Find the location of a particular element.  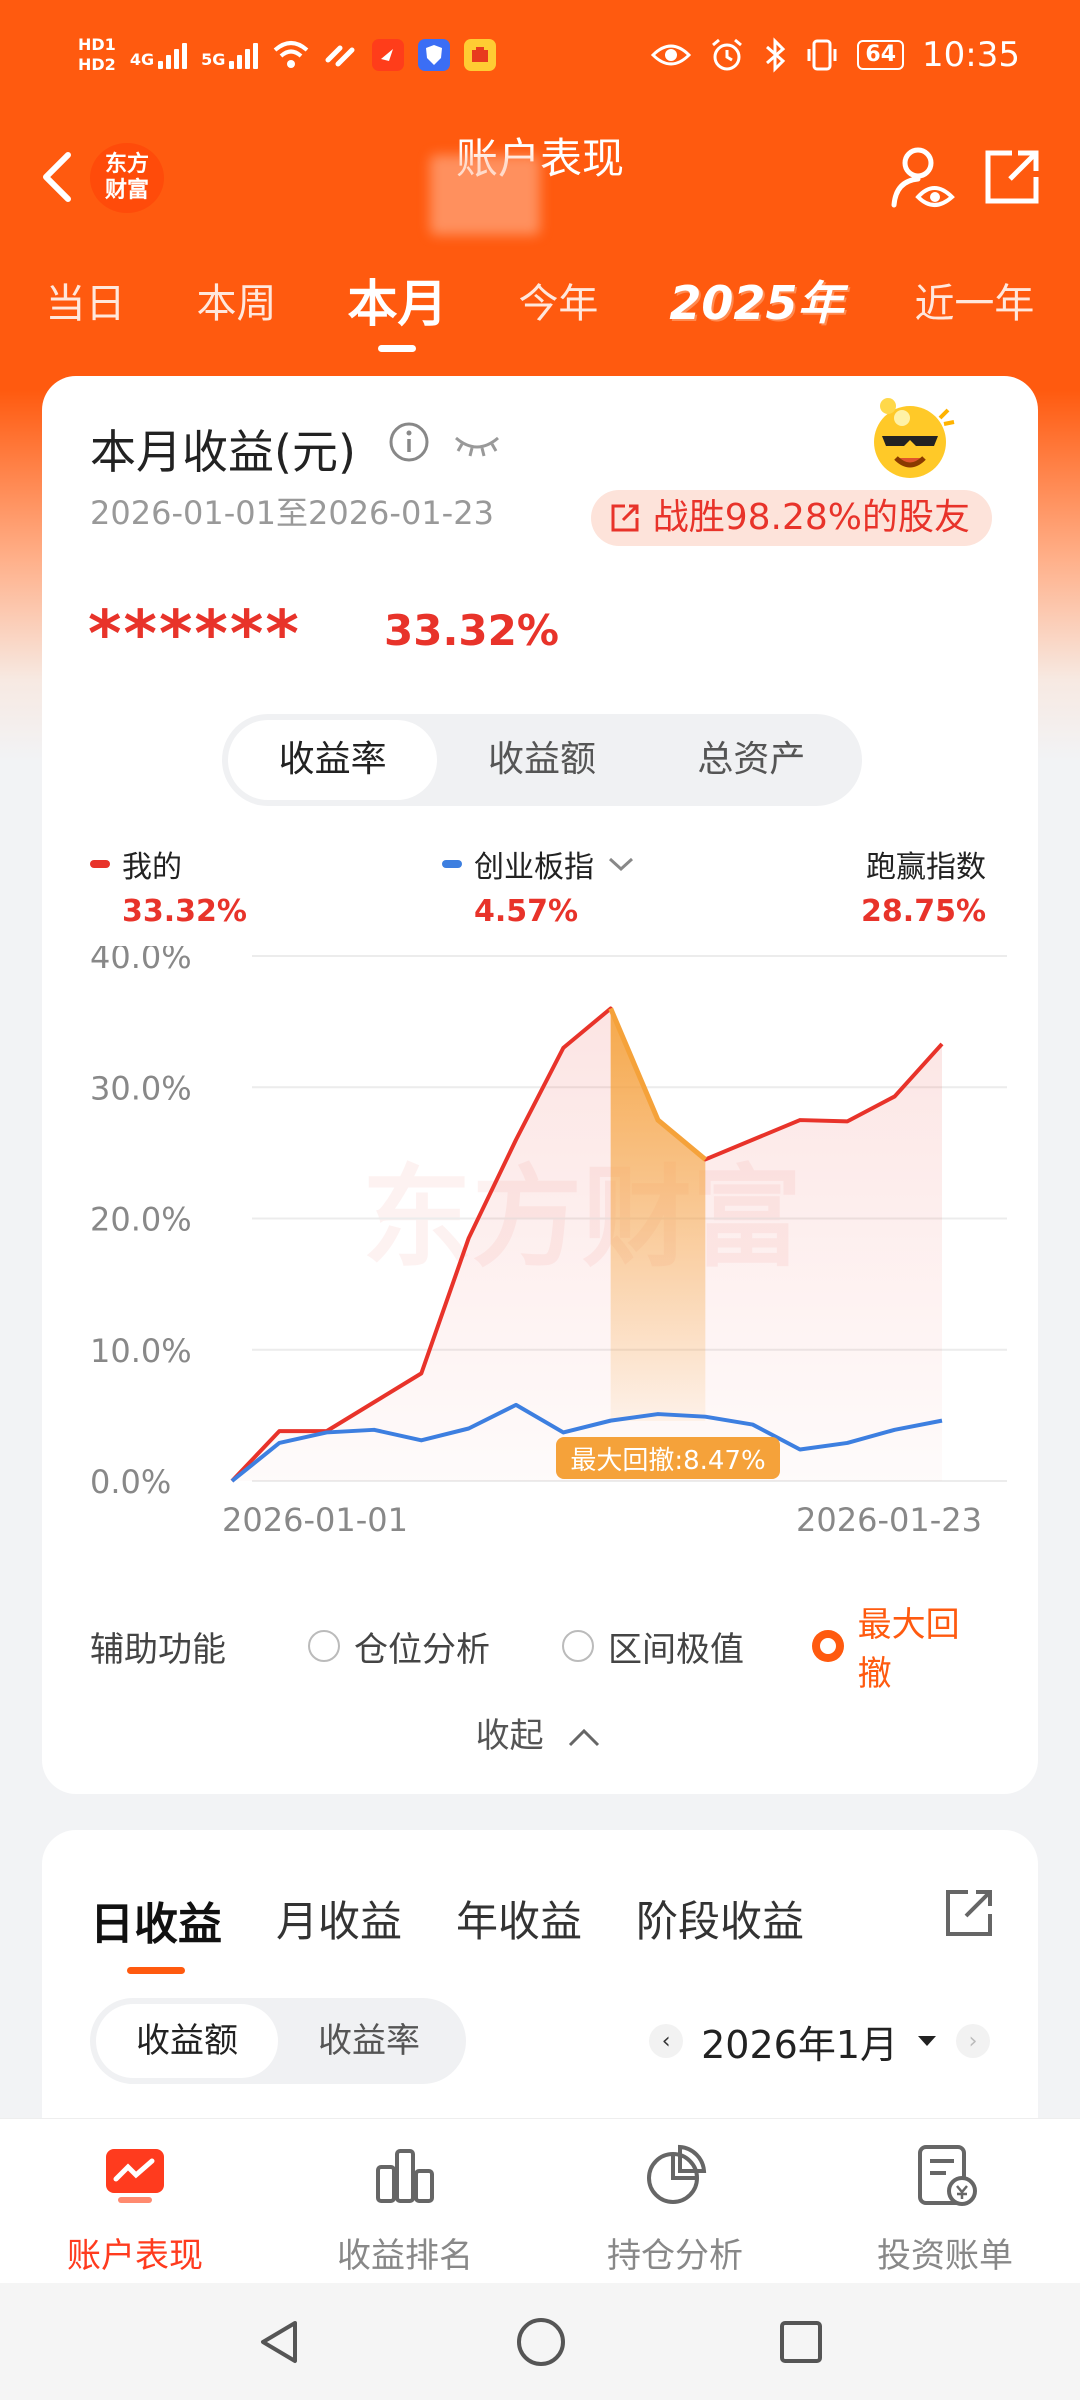

net-4g-label: 4G is located at coordinates (142, 59).